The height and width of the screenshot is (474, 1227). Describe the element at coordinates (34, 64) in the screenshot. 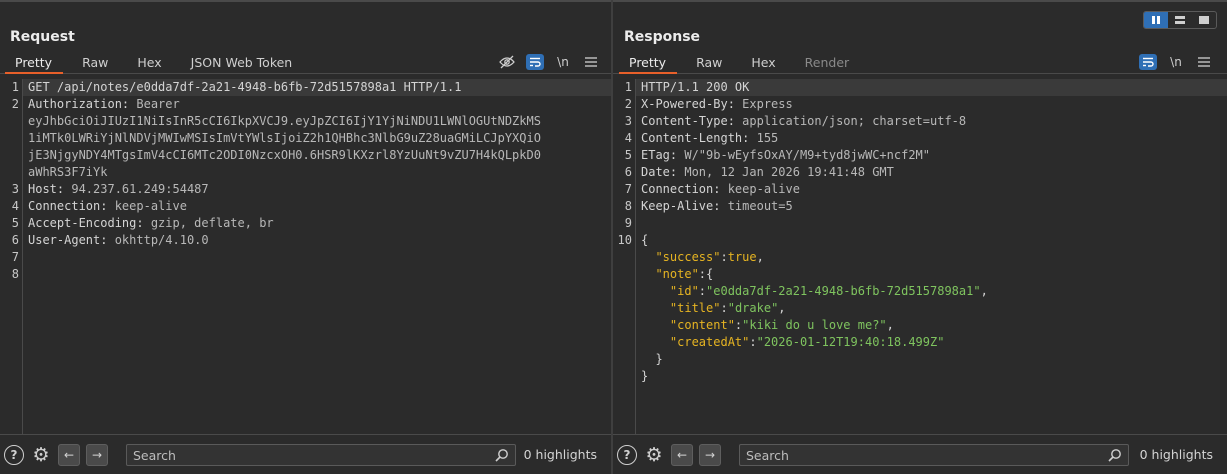

I see `tab-request-pretty: Pretty` at that location.